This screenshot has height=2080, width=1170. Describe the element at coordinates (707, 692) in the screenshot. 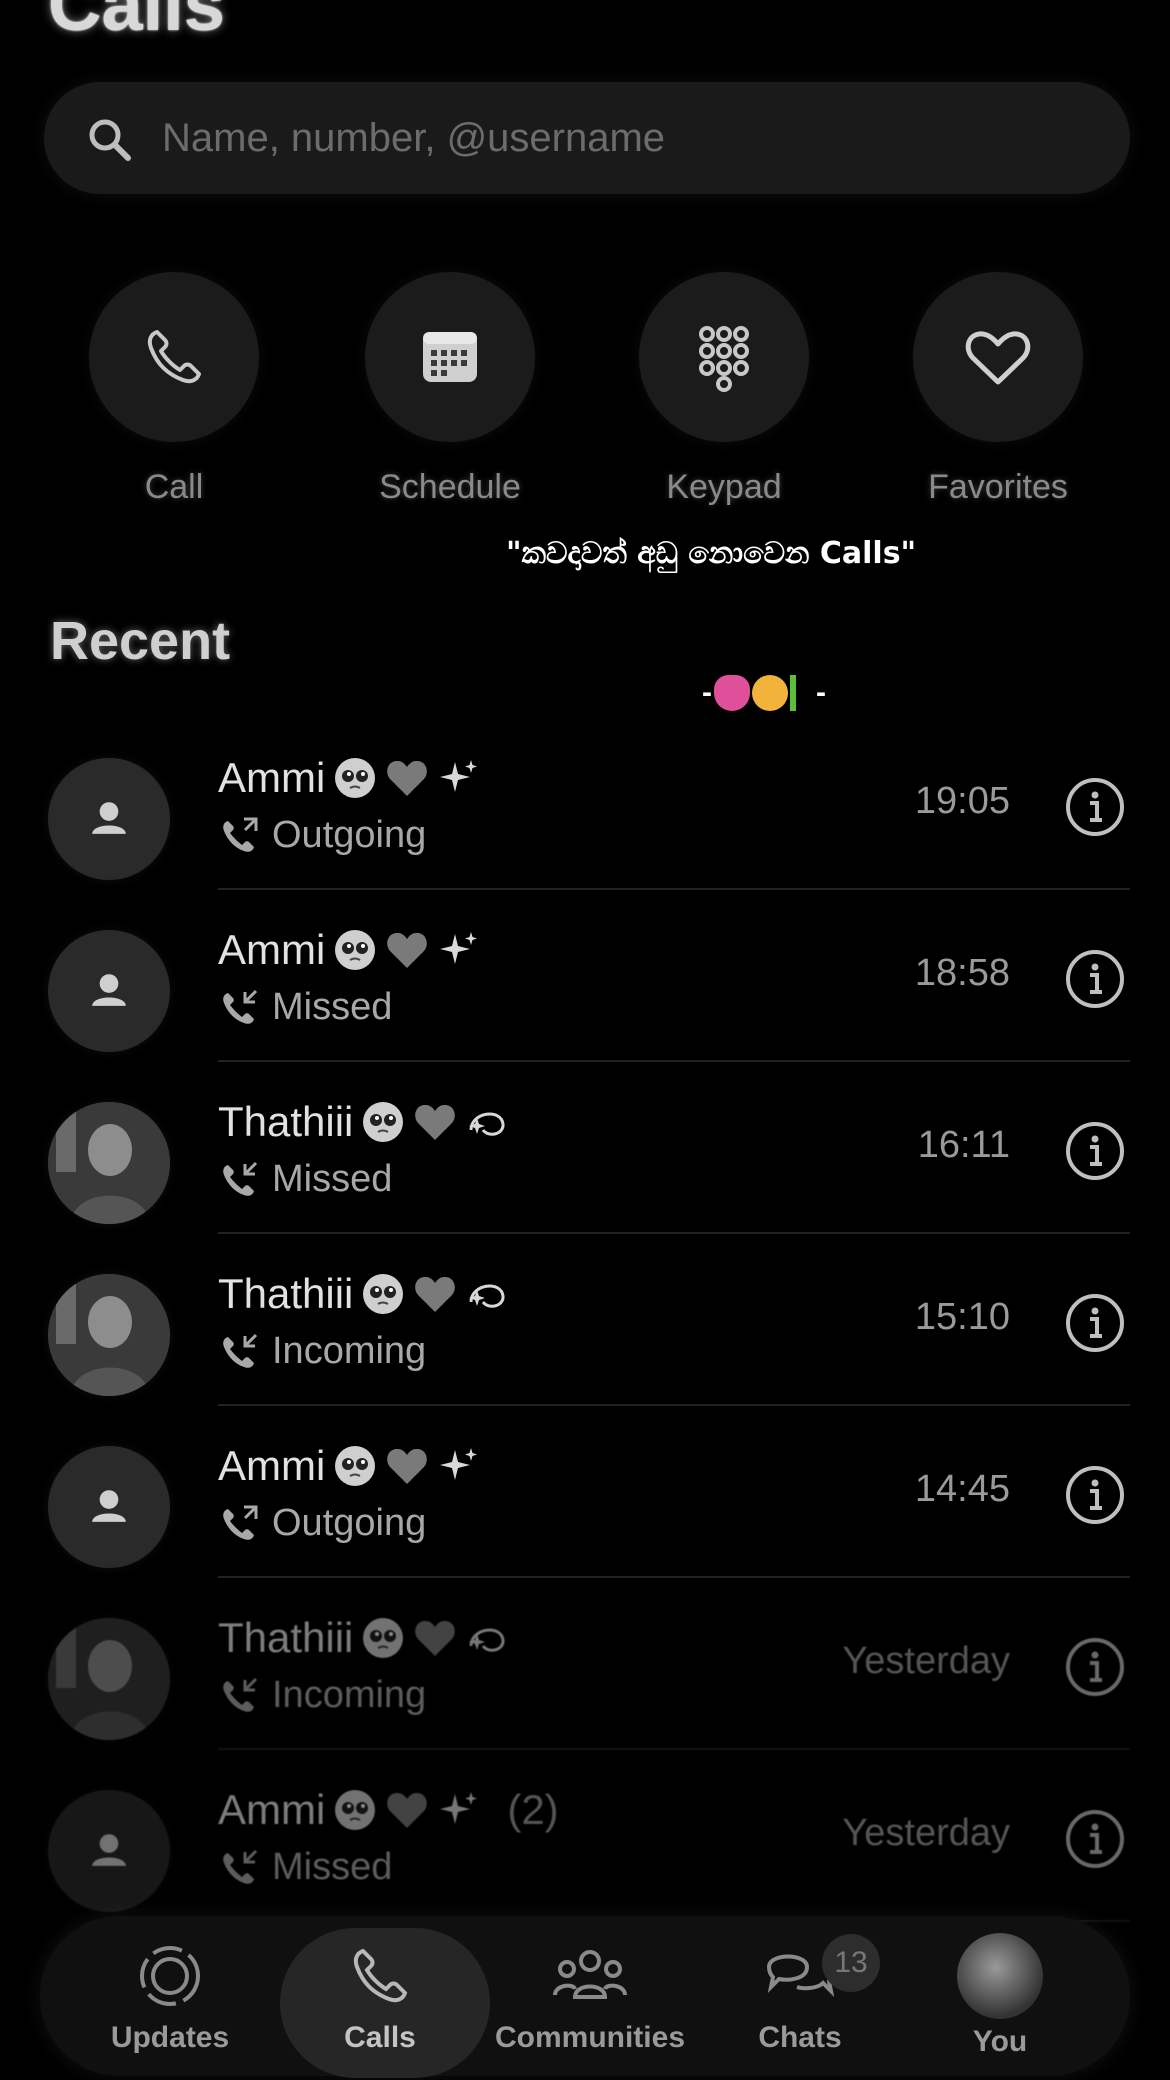

I see `dash-left: -` at that location.